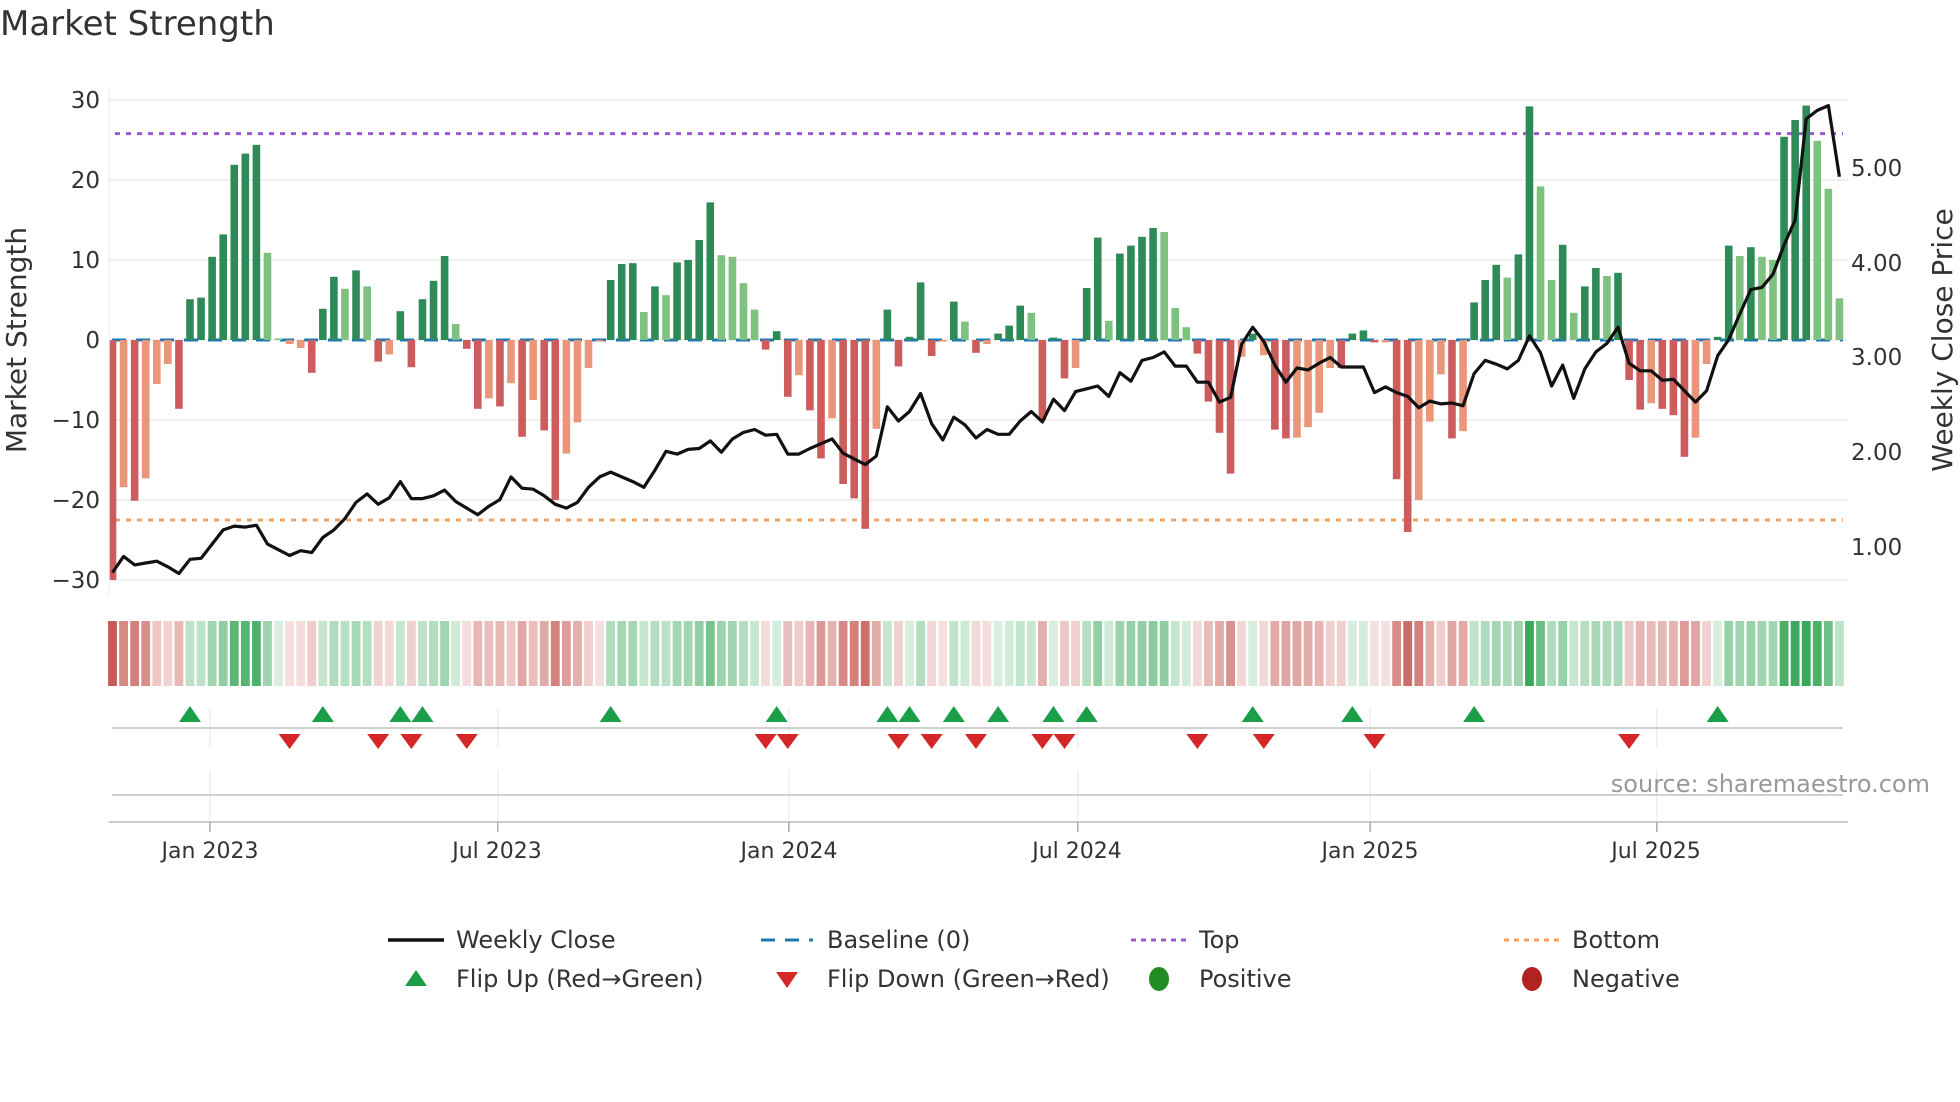 The height and width of the screenshot is (1102, 1960). I want to click on source-label: source: sharemaestro.com, so click(1770, 784).